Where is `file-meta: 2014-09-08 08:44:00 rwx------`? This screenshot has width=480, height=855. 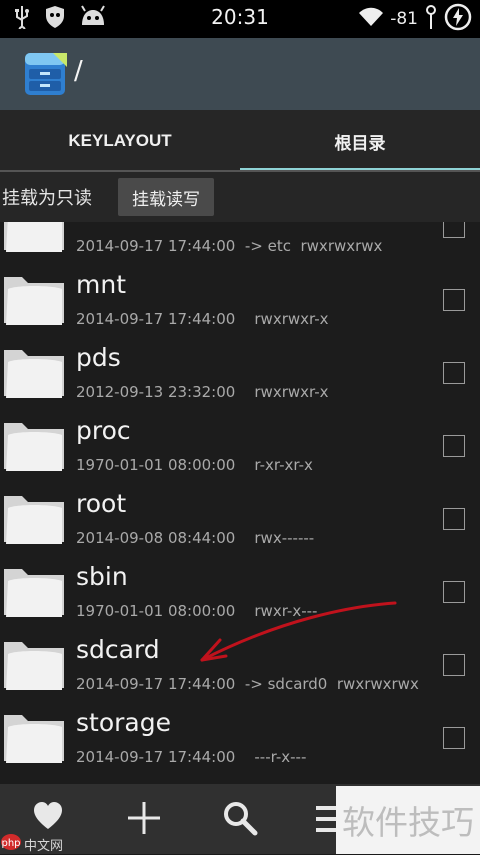
file-meta: 2014-09-08 08:44:00 rwx------ is located at coordinates (195, 538).